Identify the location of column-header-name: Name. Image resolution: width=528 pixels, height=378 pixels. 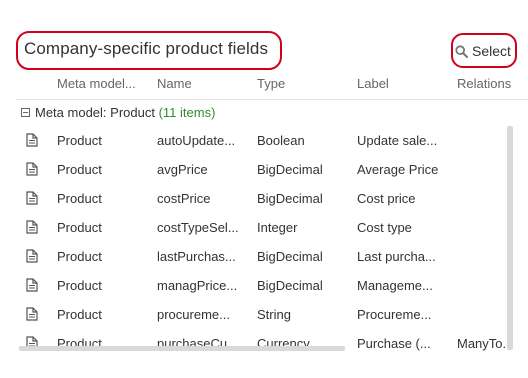
(174, 83).